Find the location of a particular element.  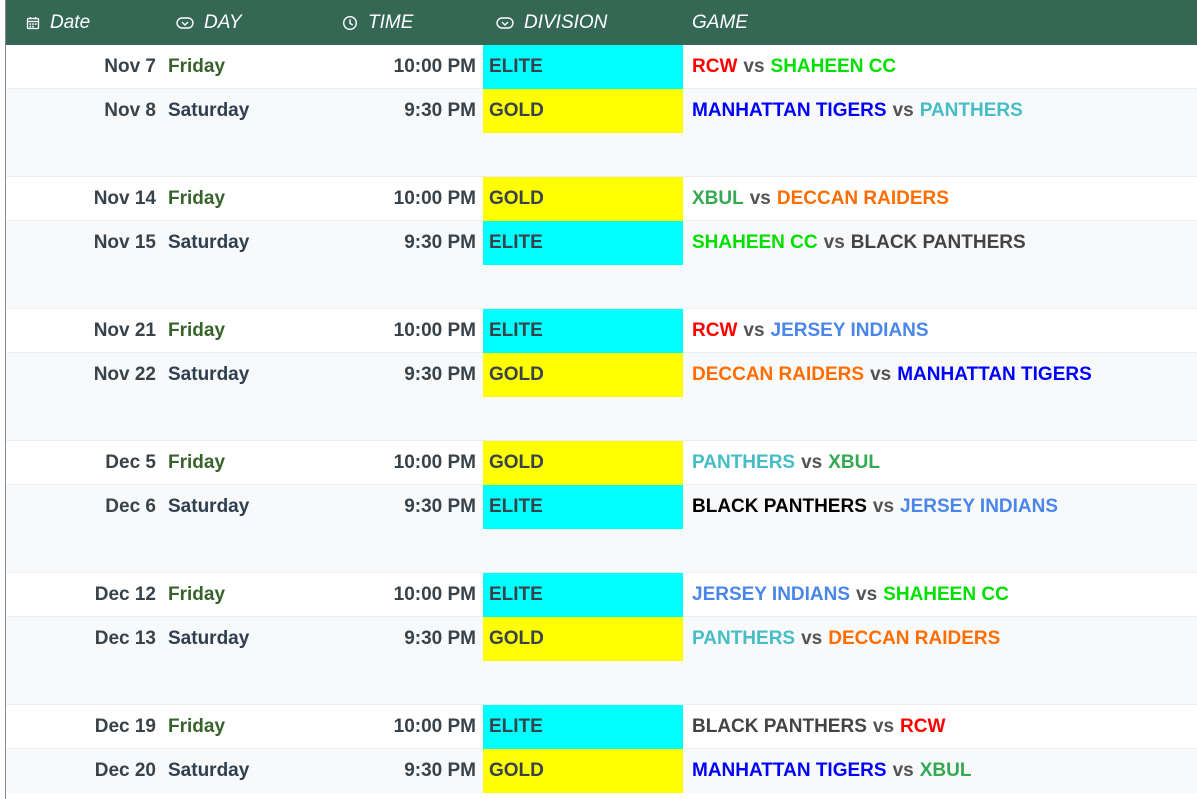

date-cell: Nov 15 is located at coordinates (81, 243).